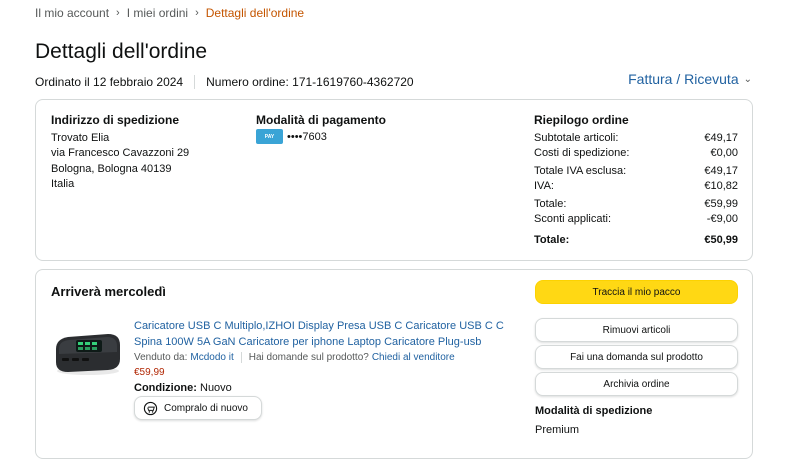  What do you see at coordinates (721, 186) in the screenshot?
I see `summary-value: €10,82` at bounding box center [721, 186].